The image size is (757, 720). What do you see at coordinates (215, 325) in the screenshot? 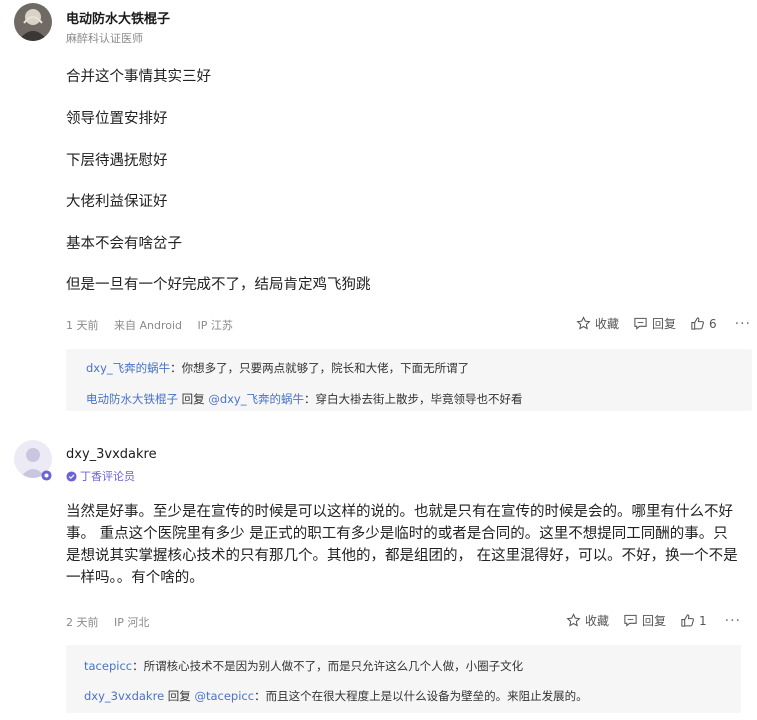
I see `ip-location: IP 江苏` at bounding box center [215, 325].